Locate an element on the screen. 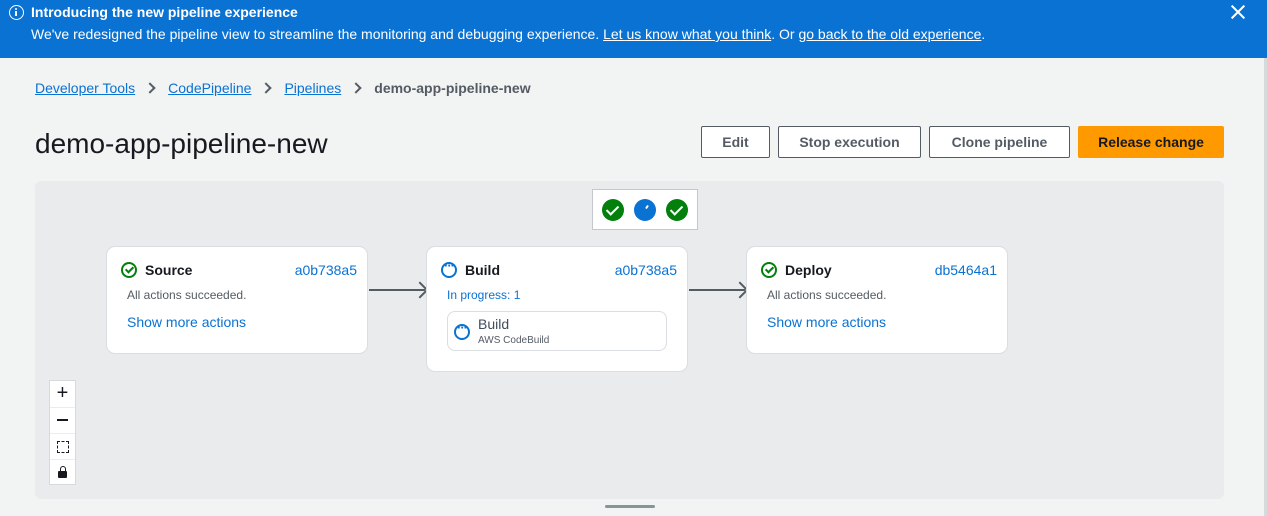 This screenshot has width=1267, height=516. stage-status: In progress: 1 is located at coordinates (484, 295).